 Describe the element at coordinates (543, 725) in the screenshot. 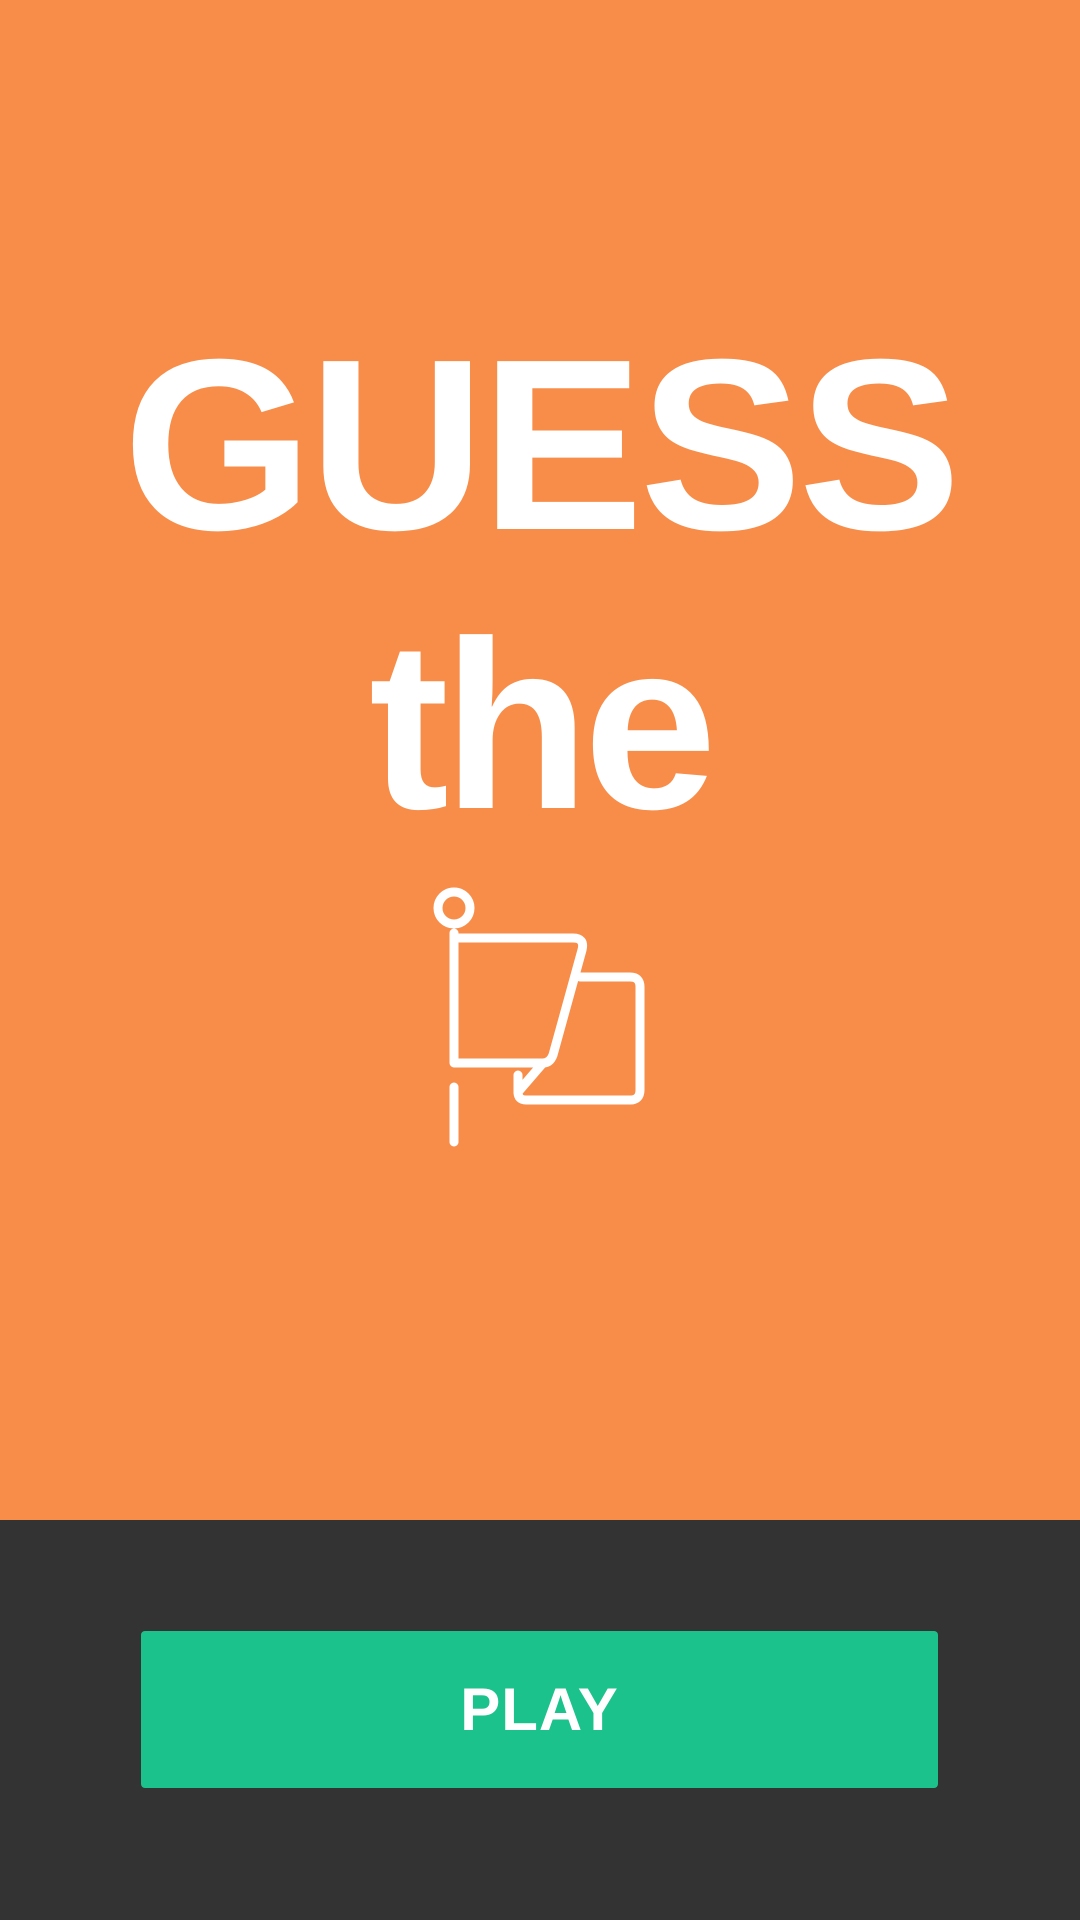

I see `title-the: the` at that location.